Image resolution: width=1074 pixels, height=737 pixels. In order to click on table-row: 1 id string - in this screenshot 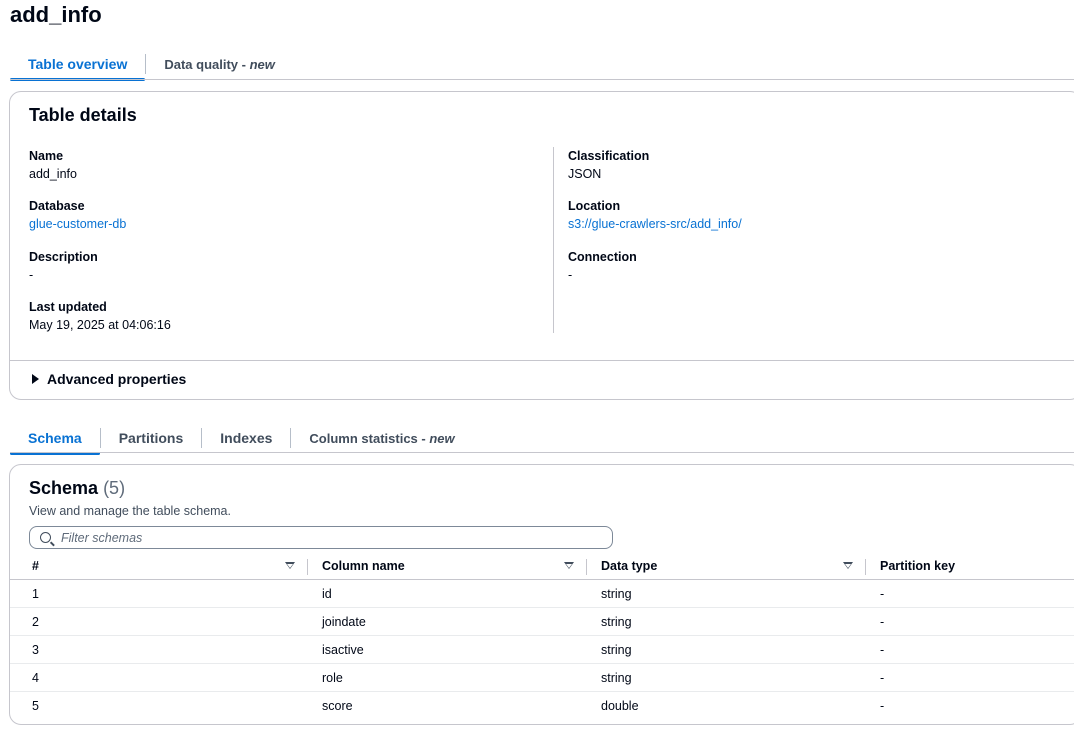, I will do `click(542, 594)`.